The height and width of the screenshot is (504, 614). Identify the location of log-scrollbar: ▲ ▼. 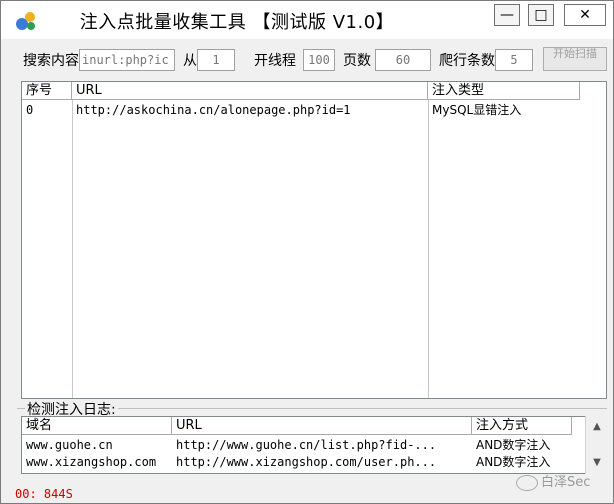
(596, 445).